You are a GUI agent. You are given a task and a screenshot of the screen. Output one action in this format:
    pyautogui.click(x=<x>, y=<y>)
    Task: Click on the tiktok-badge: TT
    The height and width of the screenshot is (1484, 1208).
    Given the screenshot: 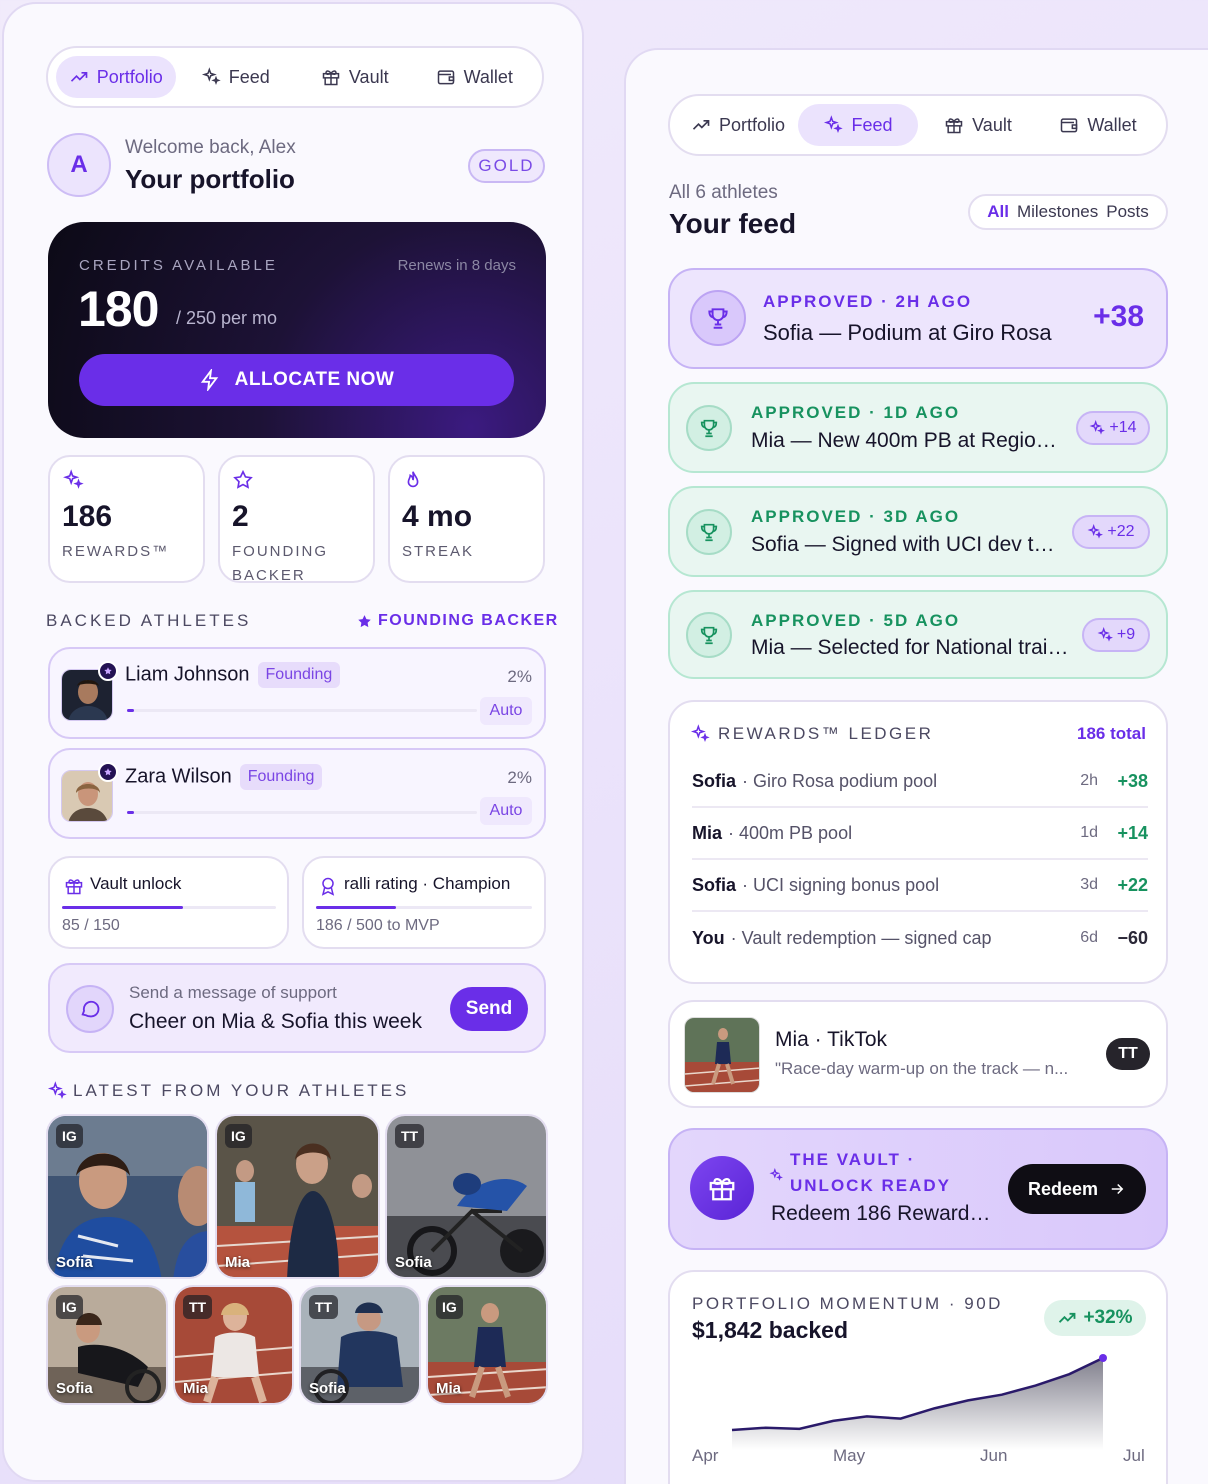 What is the action you would take?
    pyautogui.click(x=1128, y=1054)
    